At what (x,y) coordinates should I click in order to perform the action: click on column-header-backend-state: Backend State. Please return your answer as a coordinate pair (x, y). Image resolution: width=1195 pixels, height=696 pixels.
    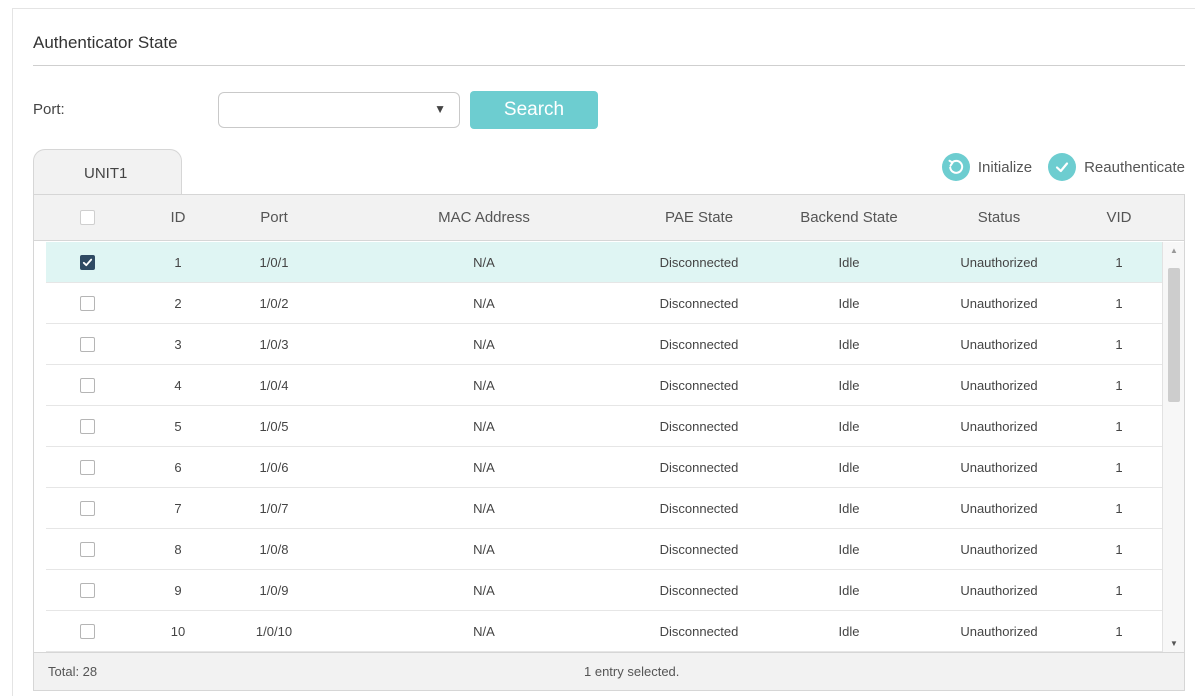
    Looking at the image, I should click on (849, 217).